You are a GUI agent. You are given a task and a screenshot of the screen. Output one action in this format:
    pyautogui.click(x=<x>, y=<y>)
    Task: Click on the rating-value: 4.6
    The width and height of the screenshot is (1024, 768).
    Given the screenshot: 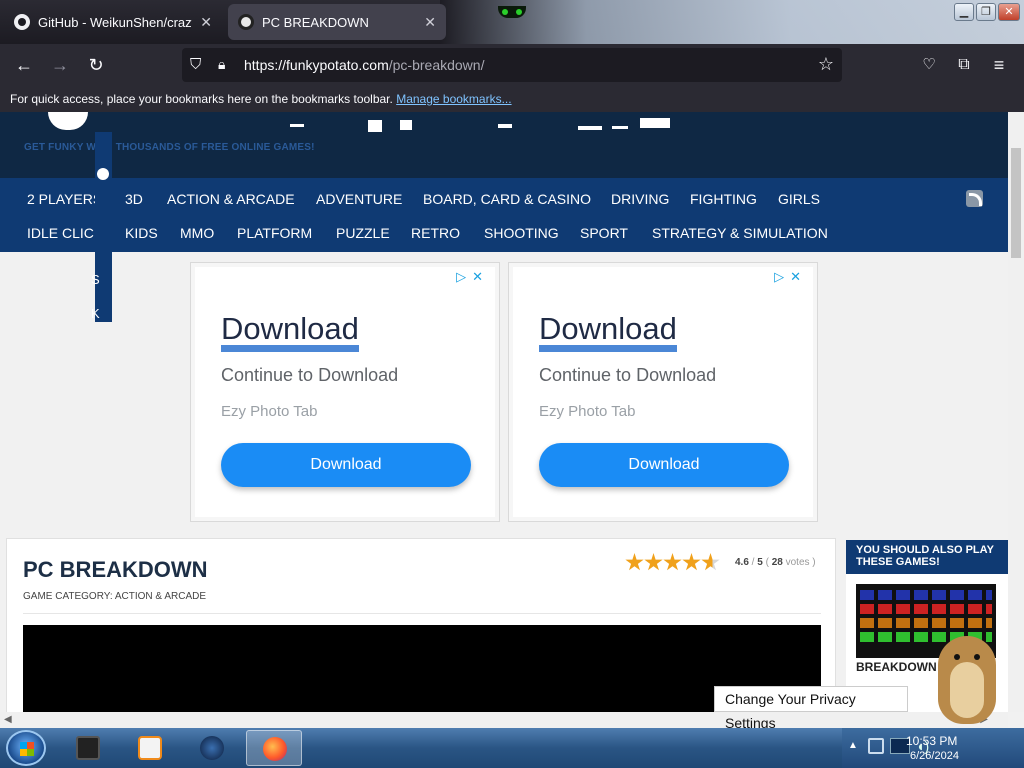 What is the action you would take?
    pyautogui.click(x=742, y=562)
    